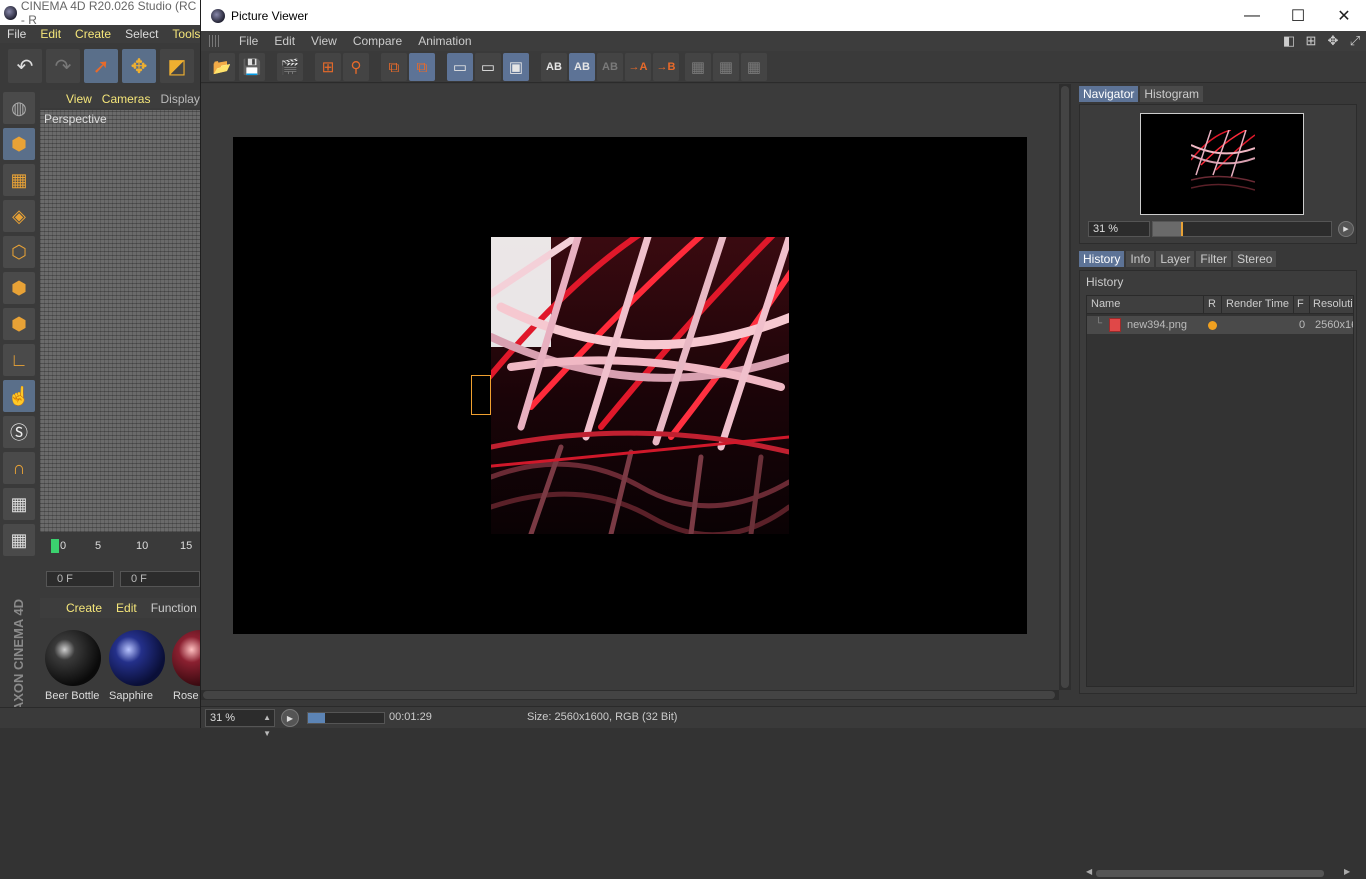 This screenshot has width=1366, height=879. What do you see at coordinates (19, 432) in the screenshot?
I see `snap-s-icon: Ⓢ` at bounding box center [19, 432].